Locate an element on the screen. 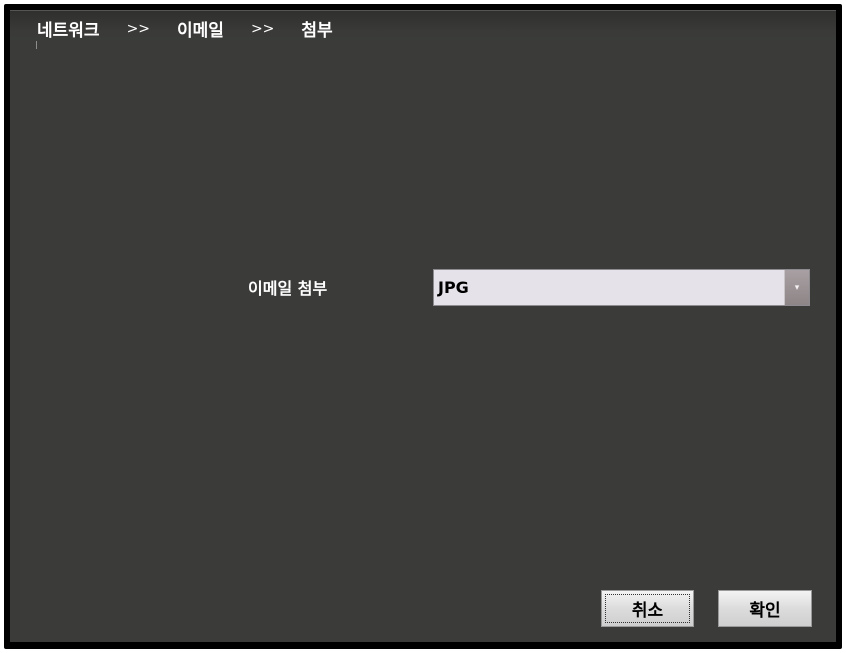  email-attachment-value: JPG is located at coordinates (453, 287).